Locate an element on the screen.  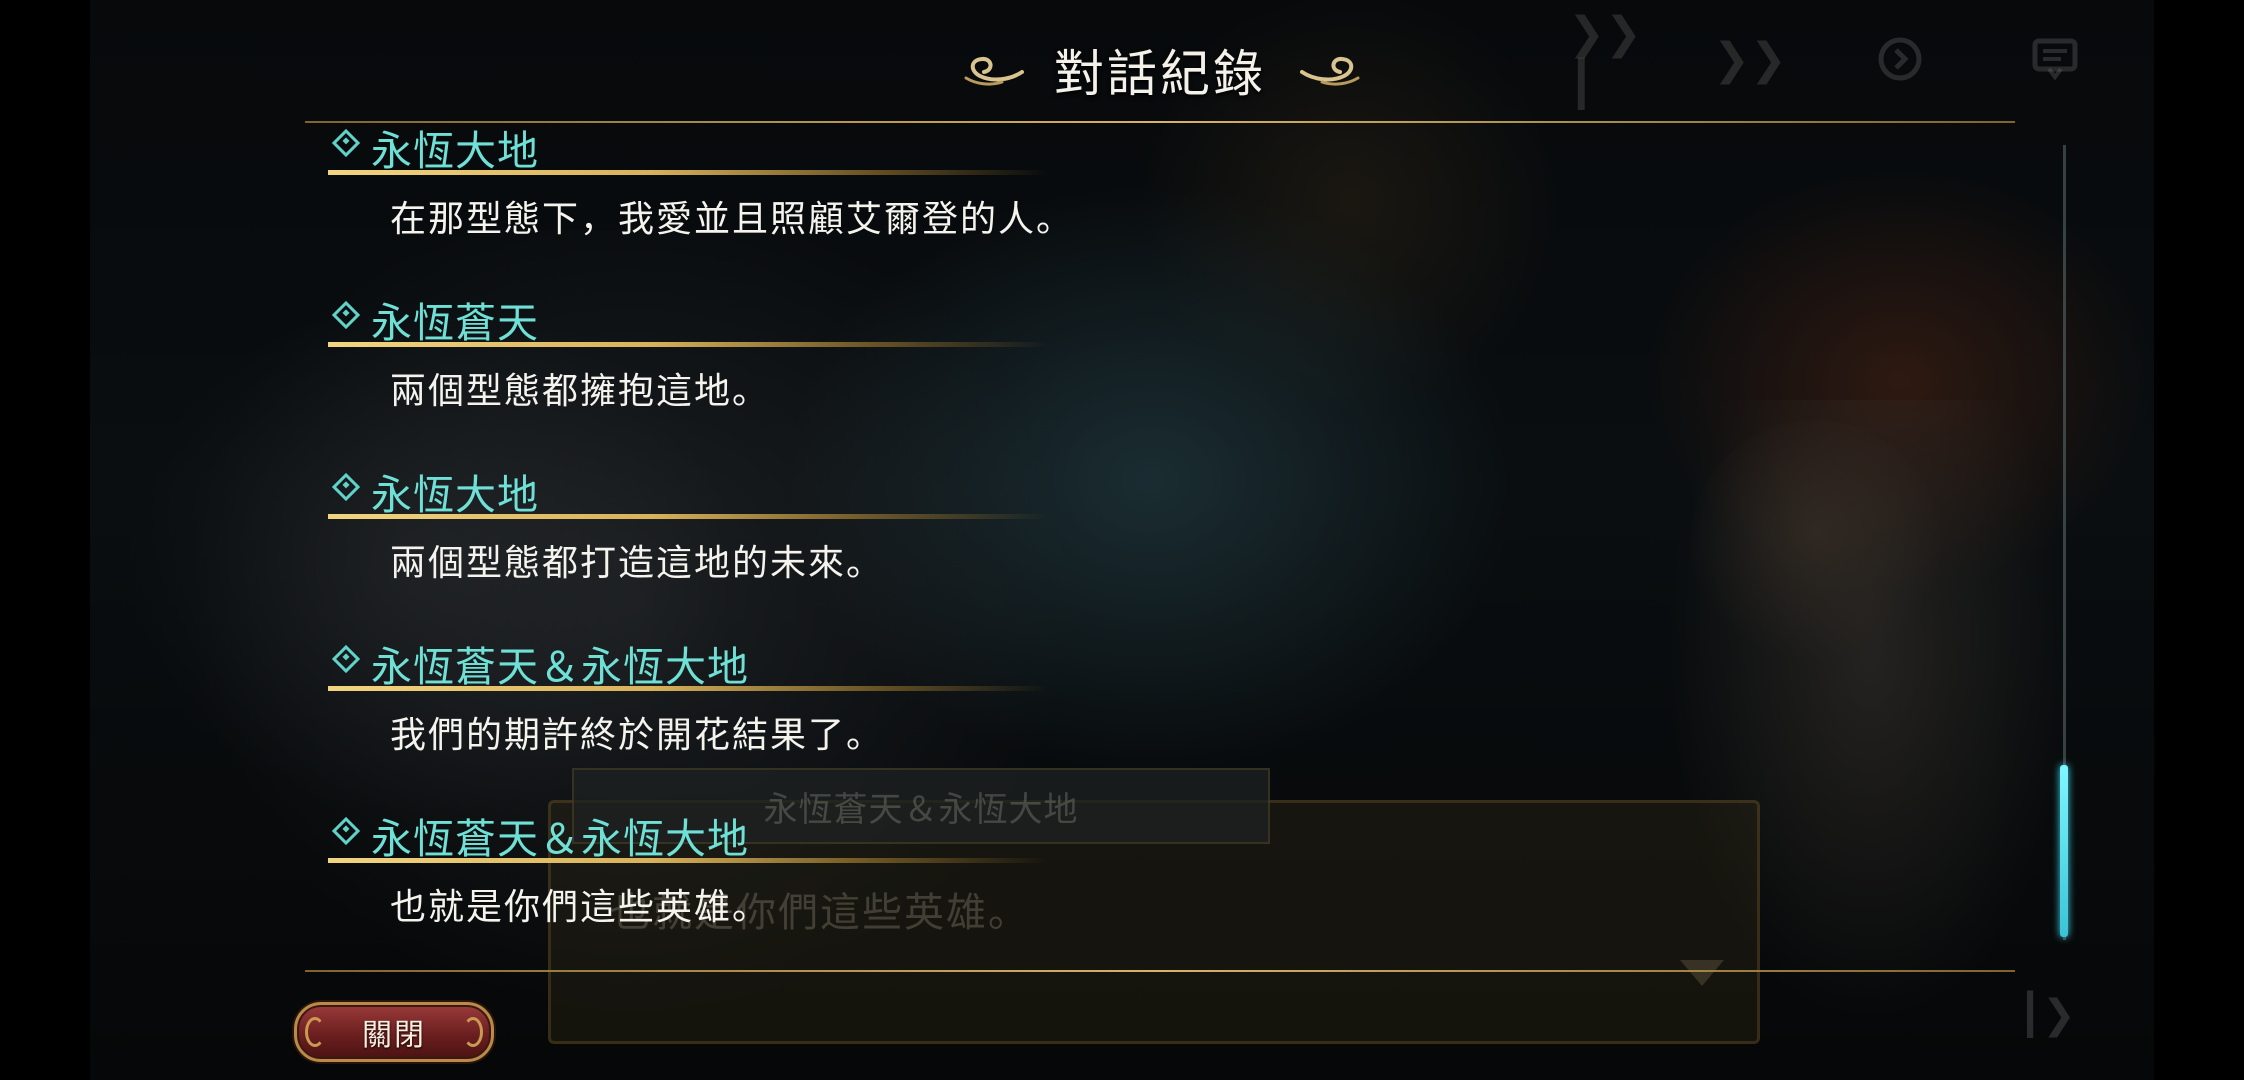
log-entry: 永恆大地 兩個型態都打造這地的未來。 is located at coordinates (650, 547).